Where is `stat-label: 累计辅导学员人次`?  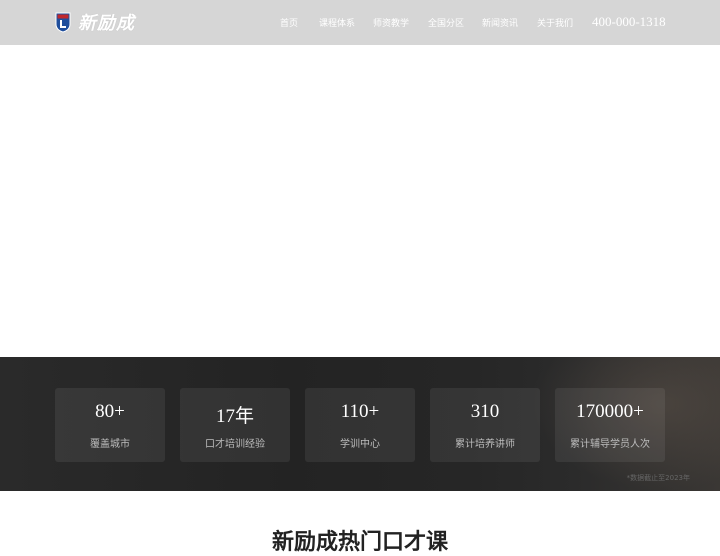 stat-label: 累计辅导学员人次 is located at coordinates (610, 444).